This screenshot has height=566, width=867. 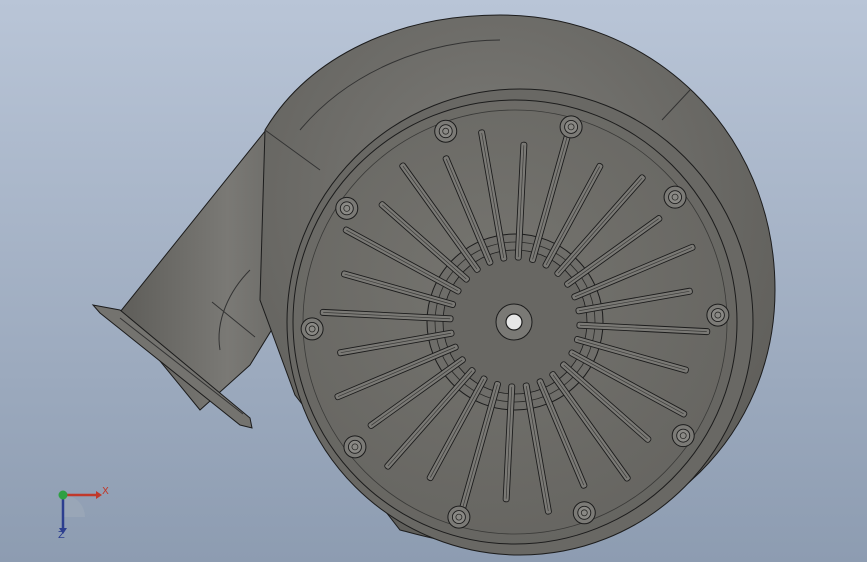 I want to click on x-axis-label: X, so click(x=105, y=491).